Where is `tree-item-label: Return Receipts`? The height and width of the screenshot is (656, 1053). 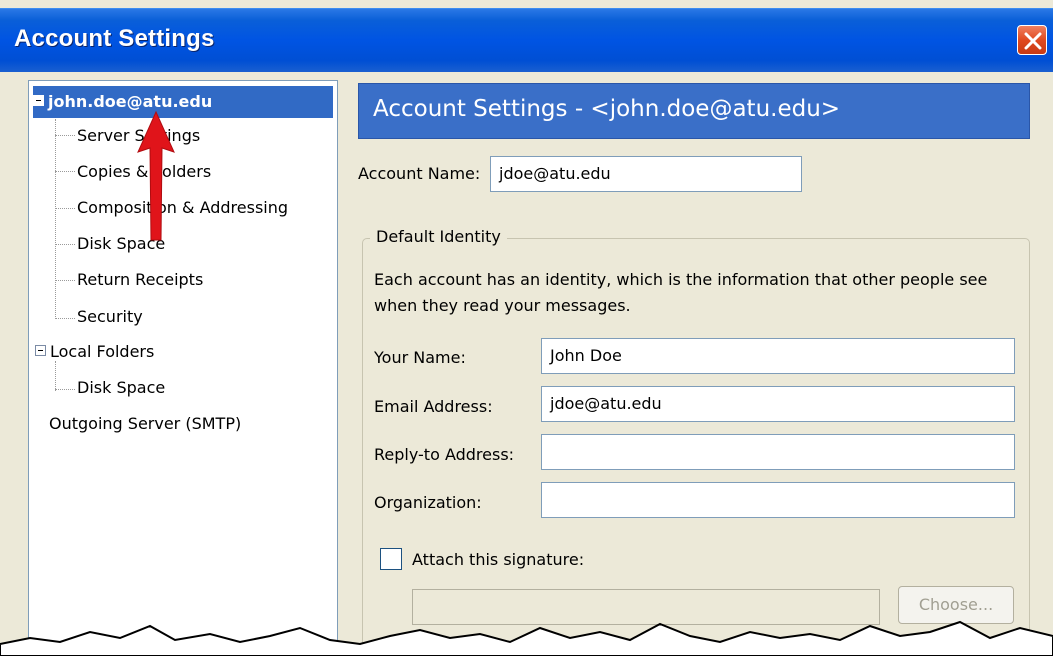 tree-item-label: Return Receipts is located at coordinates (140, 279).